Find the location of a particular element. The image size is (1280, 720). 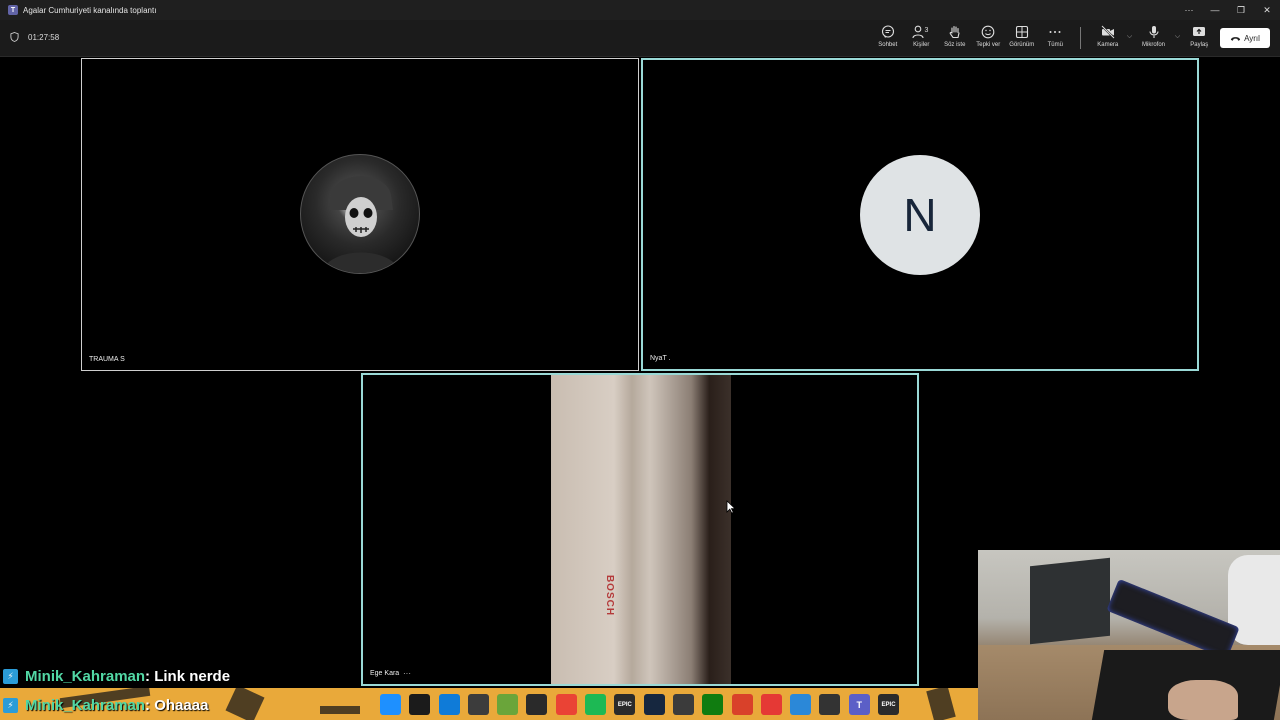

close-button: ✕ is located at coordinates (1267, 10).